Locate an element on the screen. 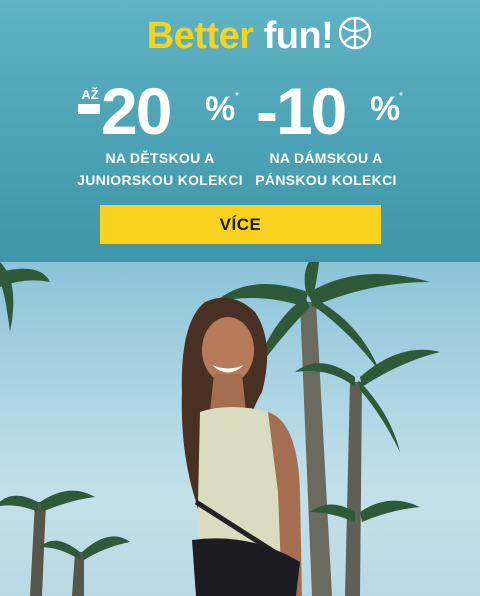 The height and width of the screenshot is (596, 480). basketball-icon is located at coordinates (355, 33).